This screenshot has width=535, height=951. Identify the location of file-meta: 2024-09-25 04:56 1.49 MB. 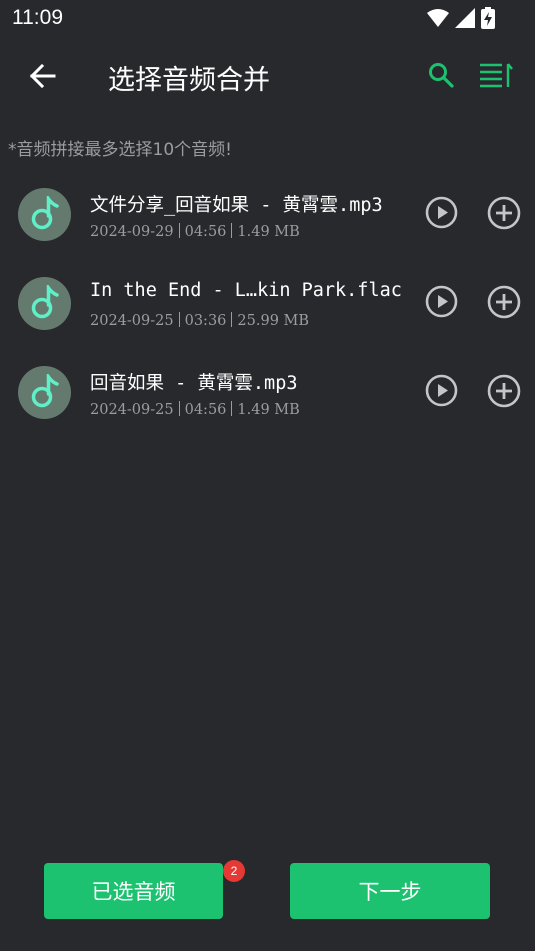
(195, 409).